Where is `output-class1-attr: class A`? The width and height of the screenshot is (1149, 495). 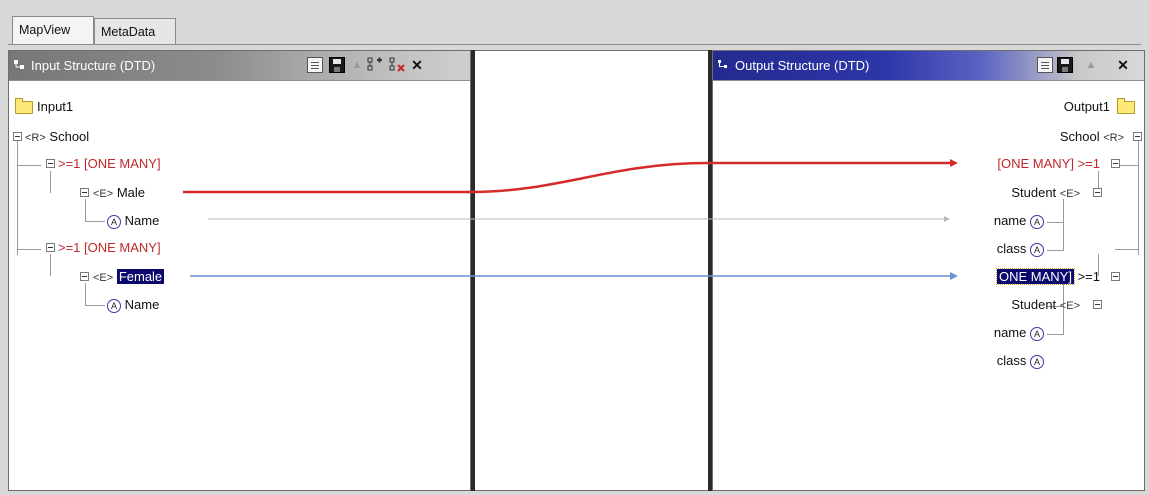
output-class1-attr: class A is located at coordinates (1020, 249).